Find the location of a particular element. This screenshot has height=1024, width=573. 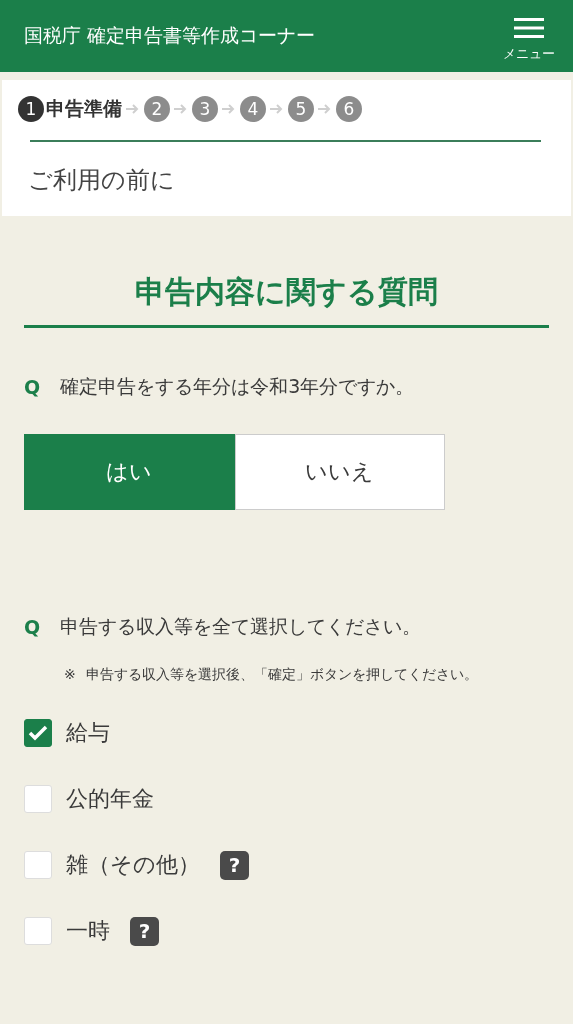

answer-option: はい is located at coordinates (129, 472).